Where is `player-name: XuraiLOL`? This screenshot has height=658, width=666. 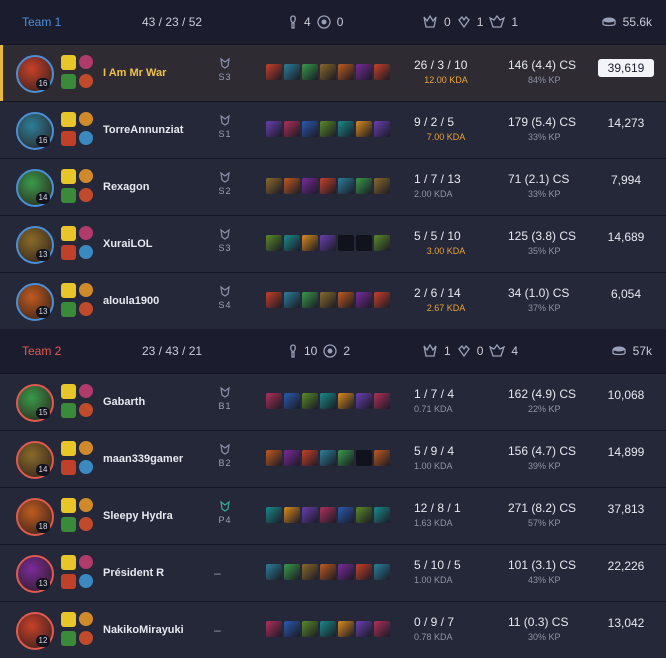
player-name: XuraiLOL is located at coordinates (128, 244).